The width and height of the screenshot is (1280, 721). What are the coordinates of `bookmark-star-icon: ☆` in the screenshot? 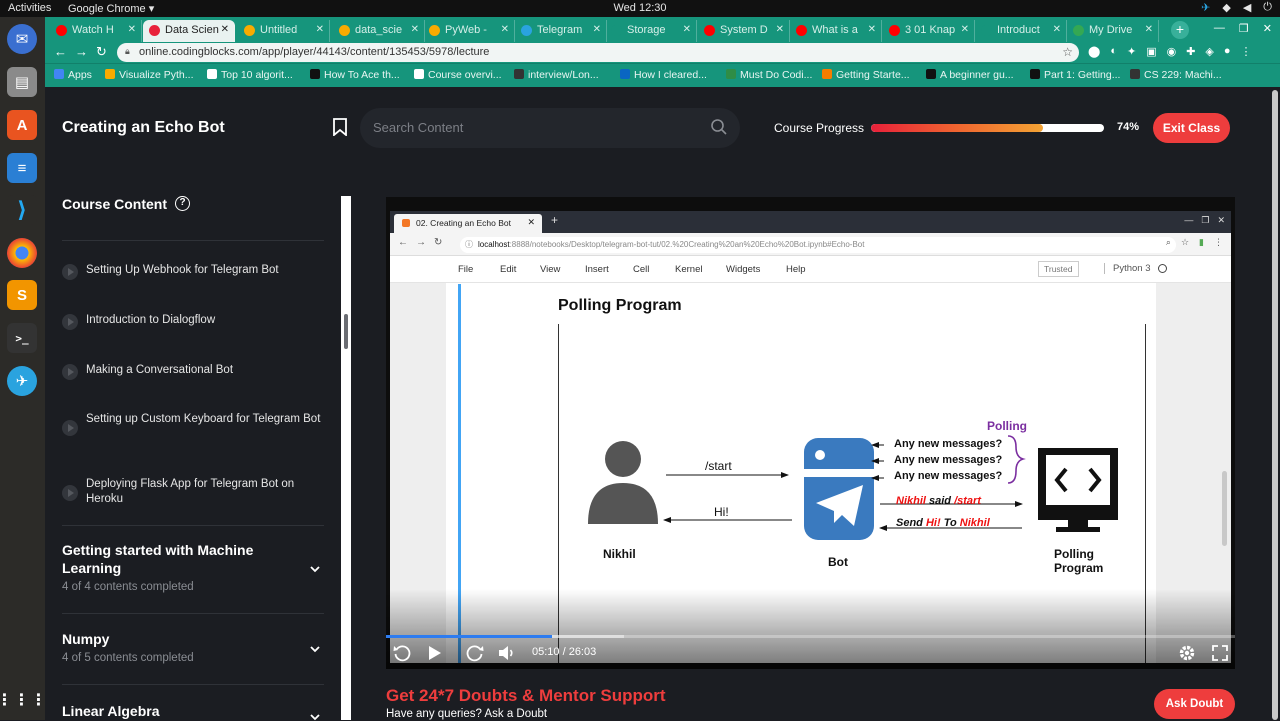 It's located at (1067, 52).